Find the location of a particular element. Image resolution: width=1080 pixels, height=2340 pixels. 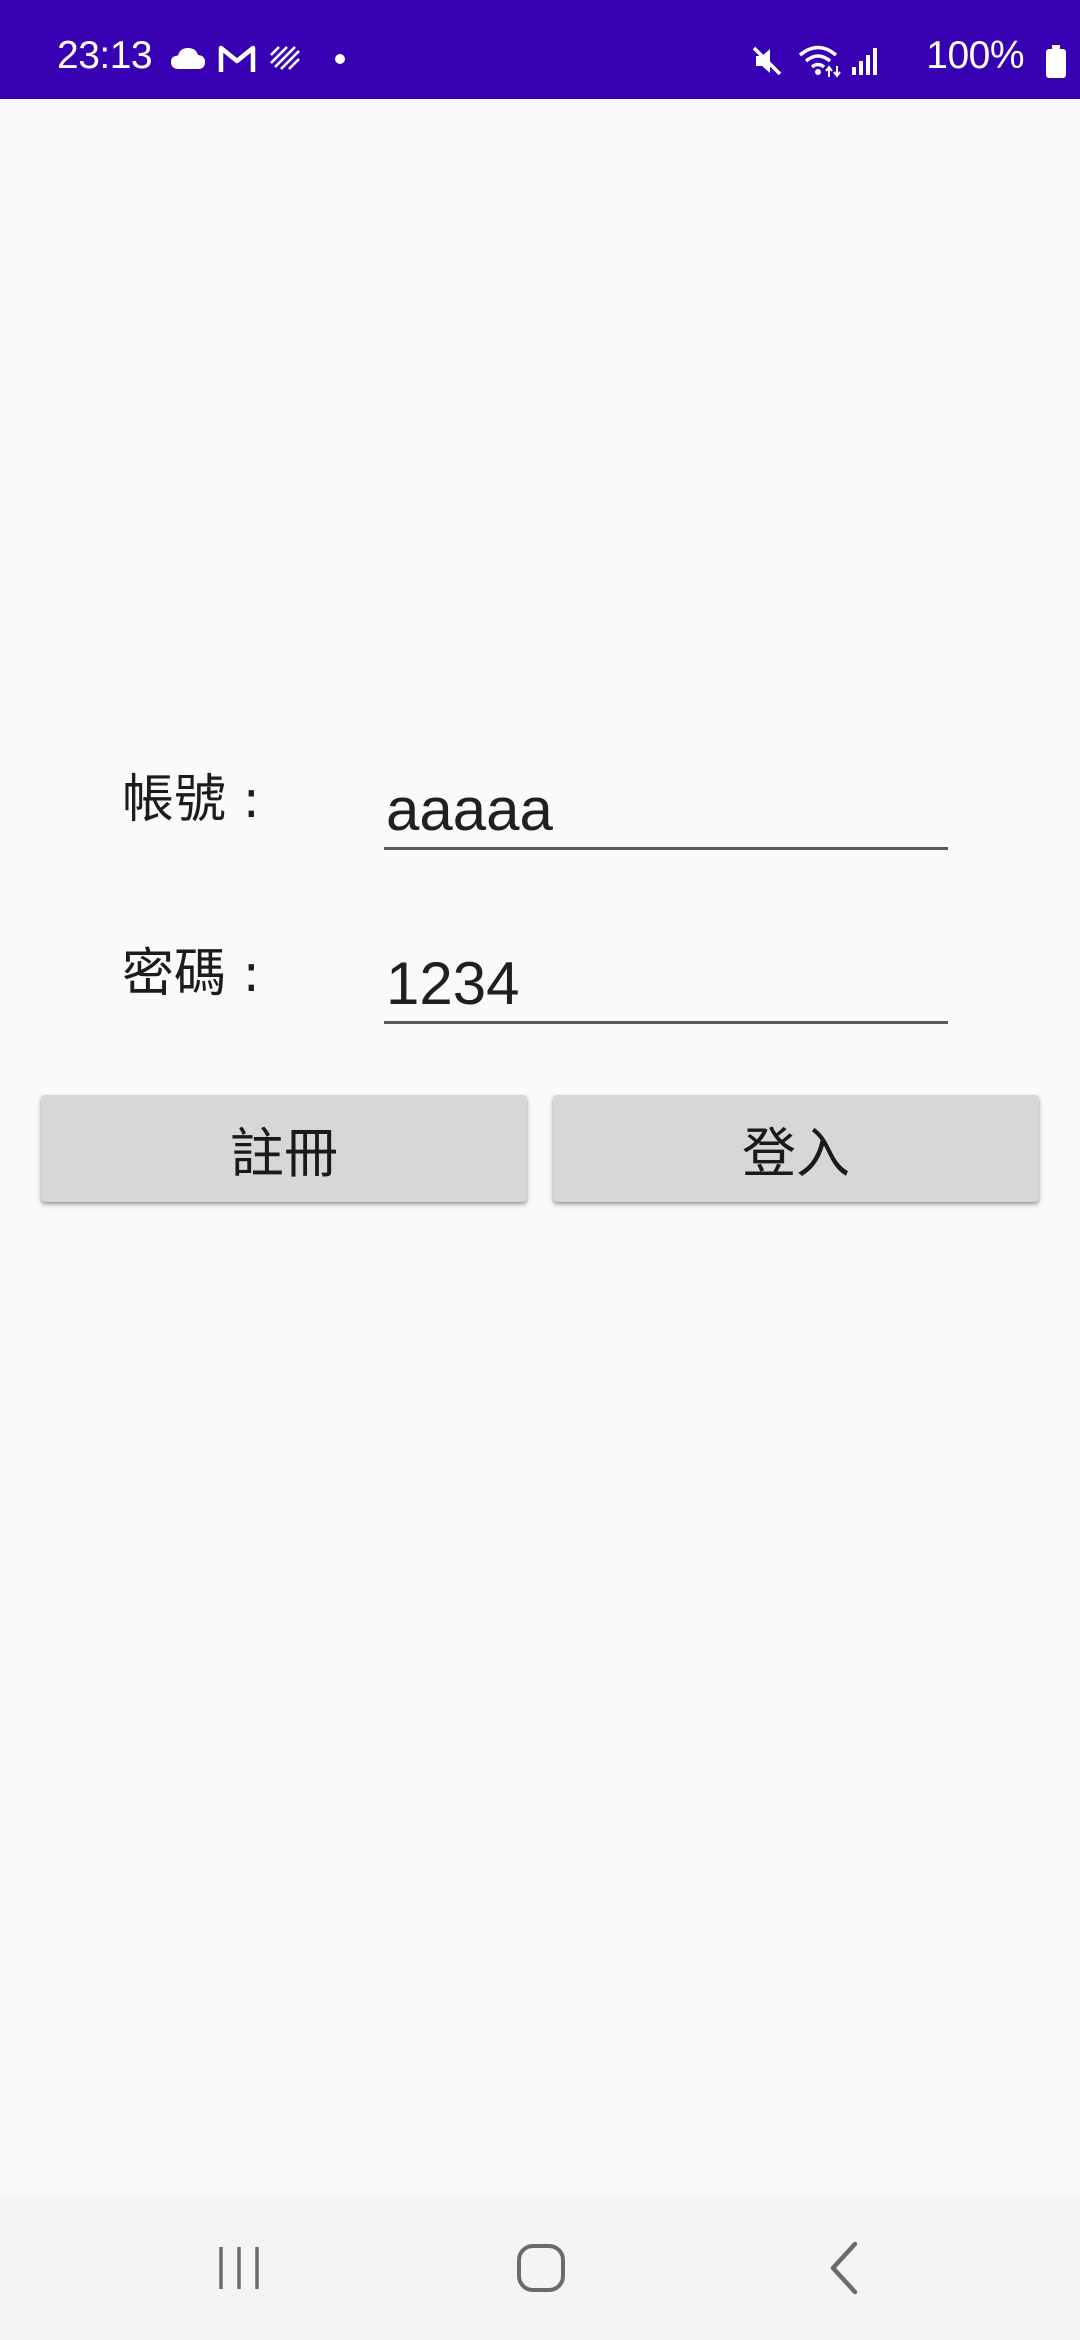

status-bar: 23:13 100% is located at coordinates (540, 49).